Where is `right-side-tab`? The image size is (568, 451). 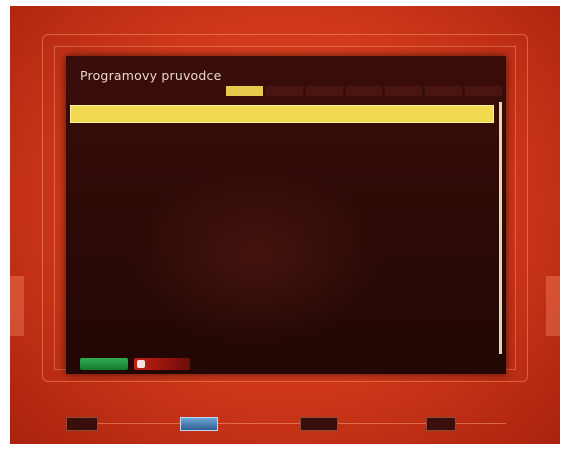
right-side-tab is located at coordinates (553, 306).